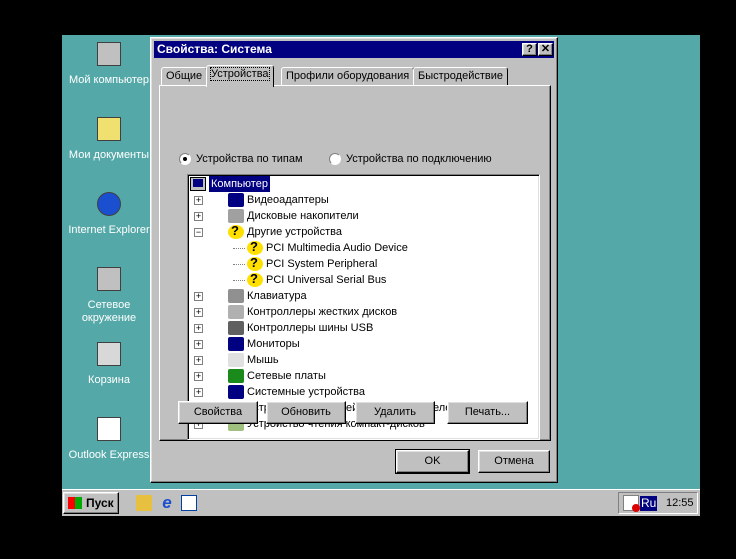  I want to click on tab-hardware-profiles: Профили оборудования, so click(348, 76).